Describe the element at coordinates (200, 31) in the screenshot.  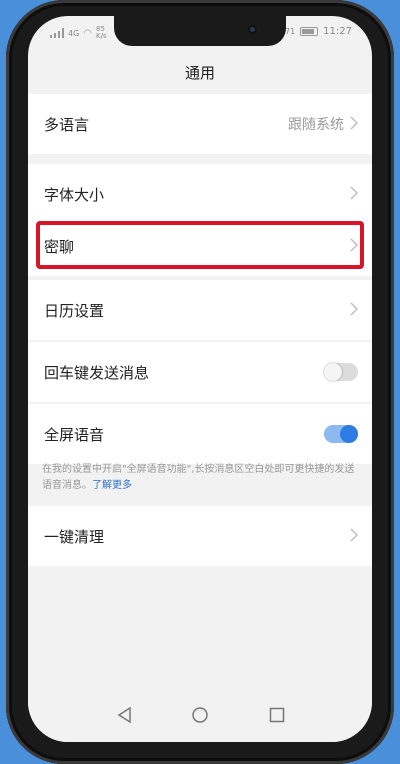
I see `notch` at that location.